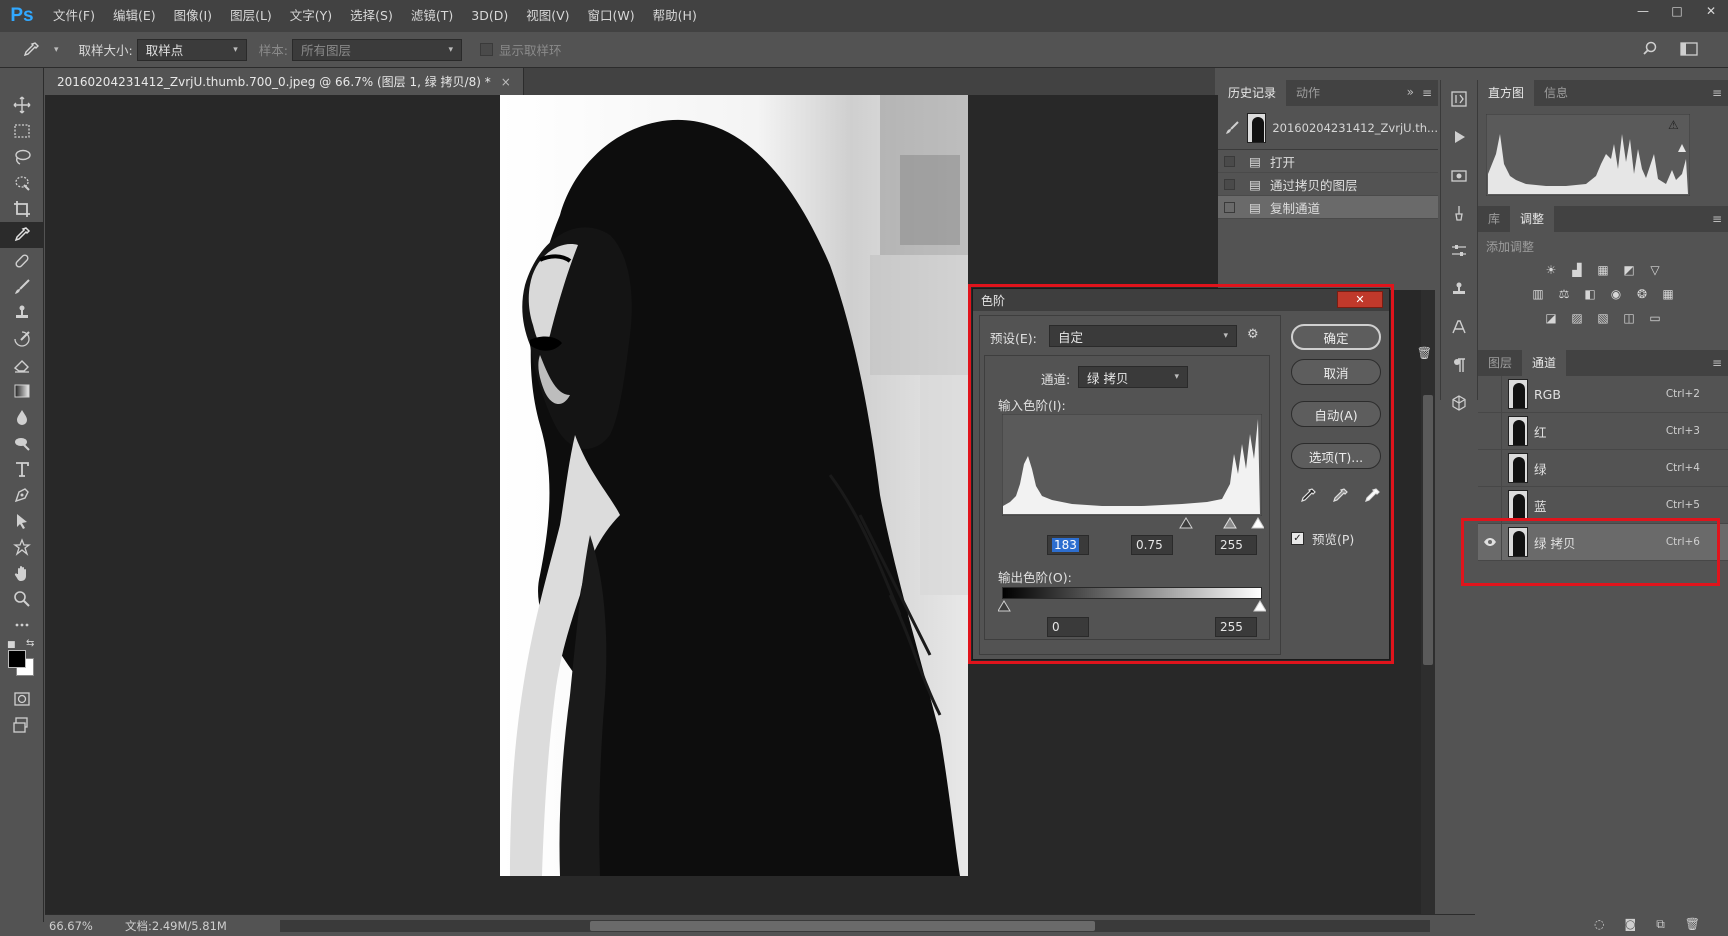 The image size is (1728, 936). What do you see at coordinates (371, 16) in the screenshot?
I see `menu-select: 选择(S)` at bounding box center [371, 16].